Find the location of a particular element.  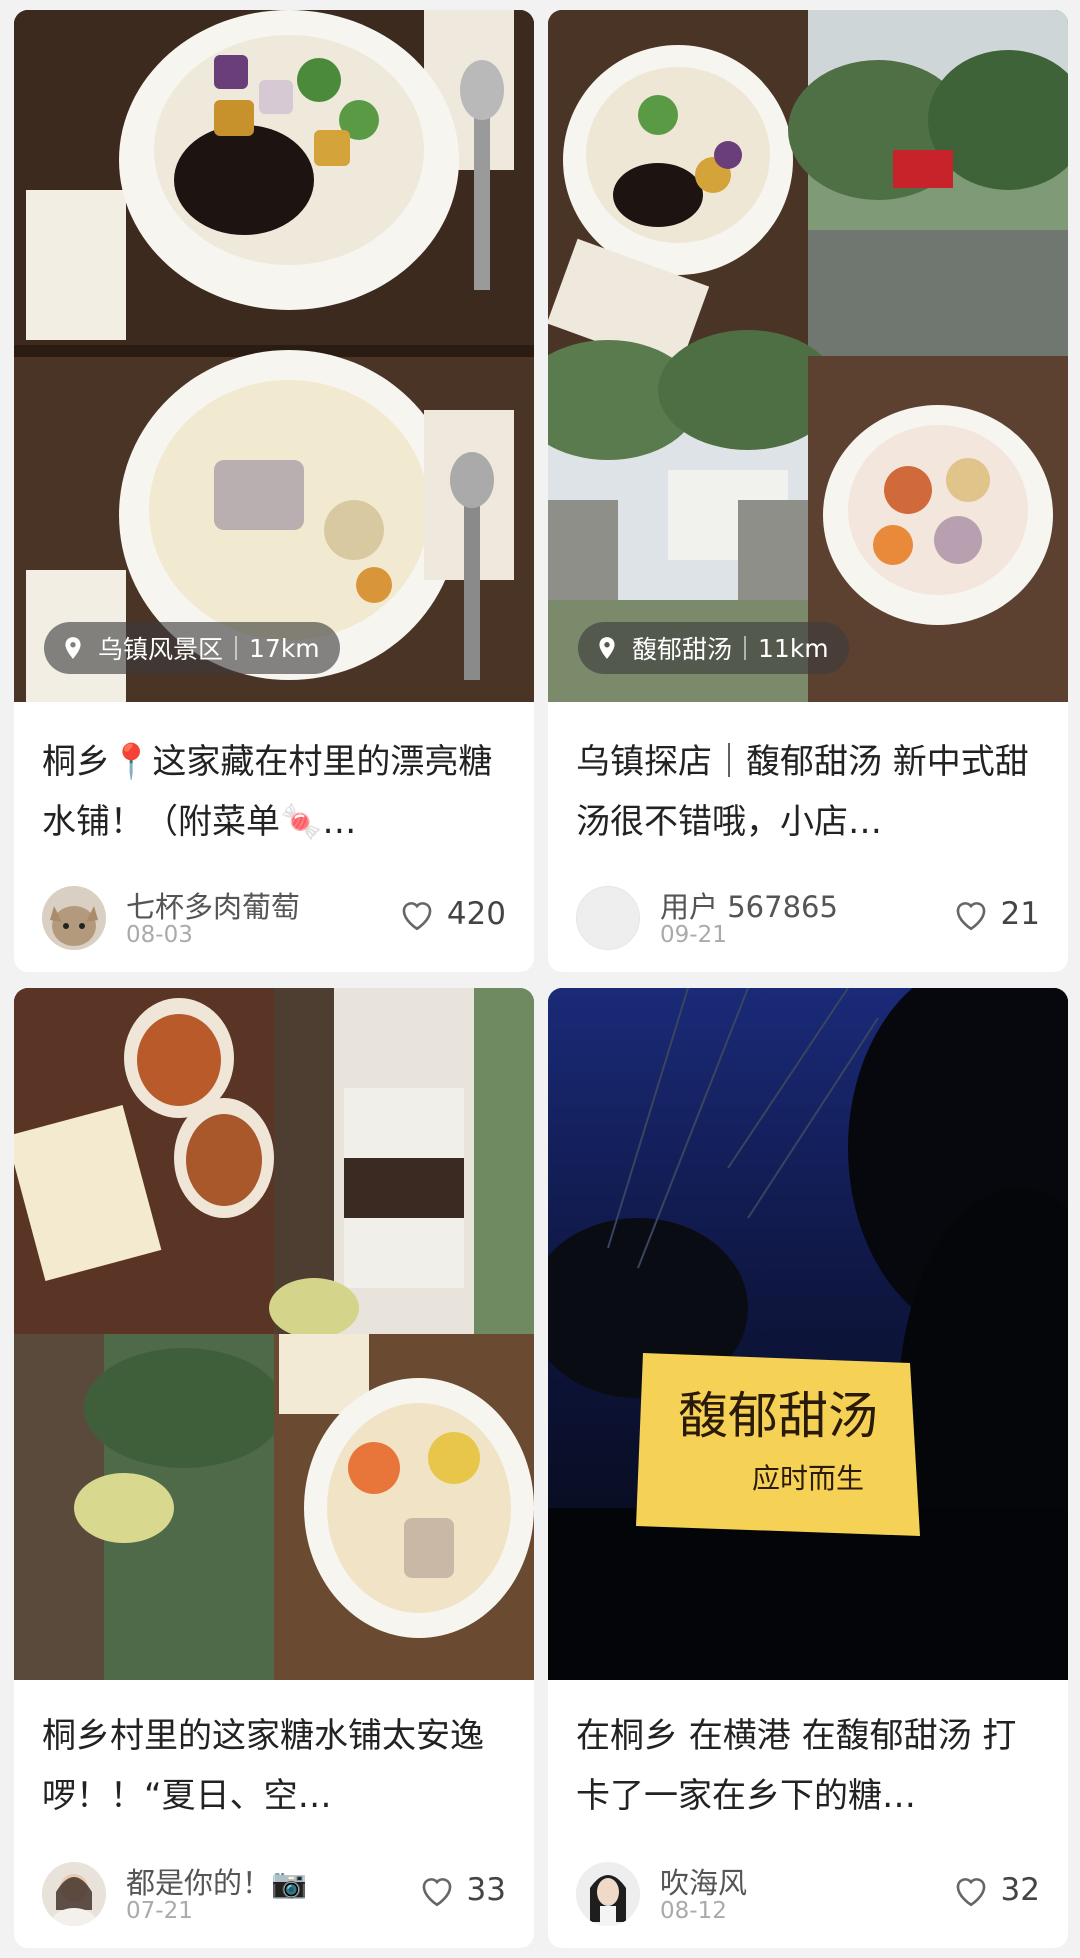

cat-avatar-image is located at coordinates (74, 918).